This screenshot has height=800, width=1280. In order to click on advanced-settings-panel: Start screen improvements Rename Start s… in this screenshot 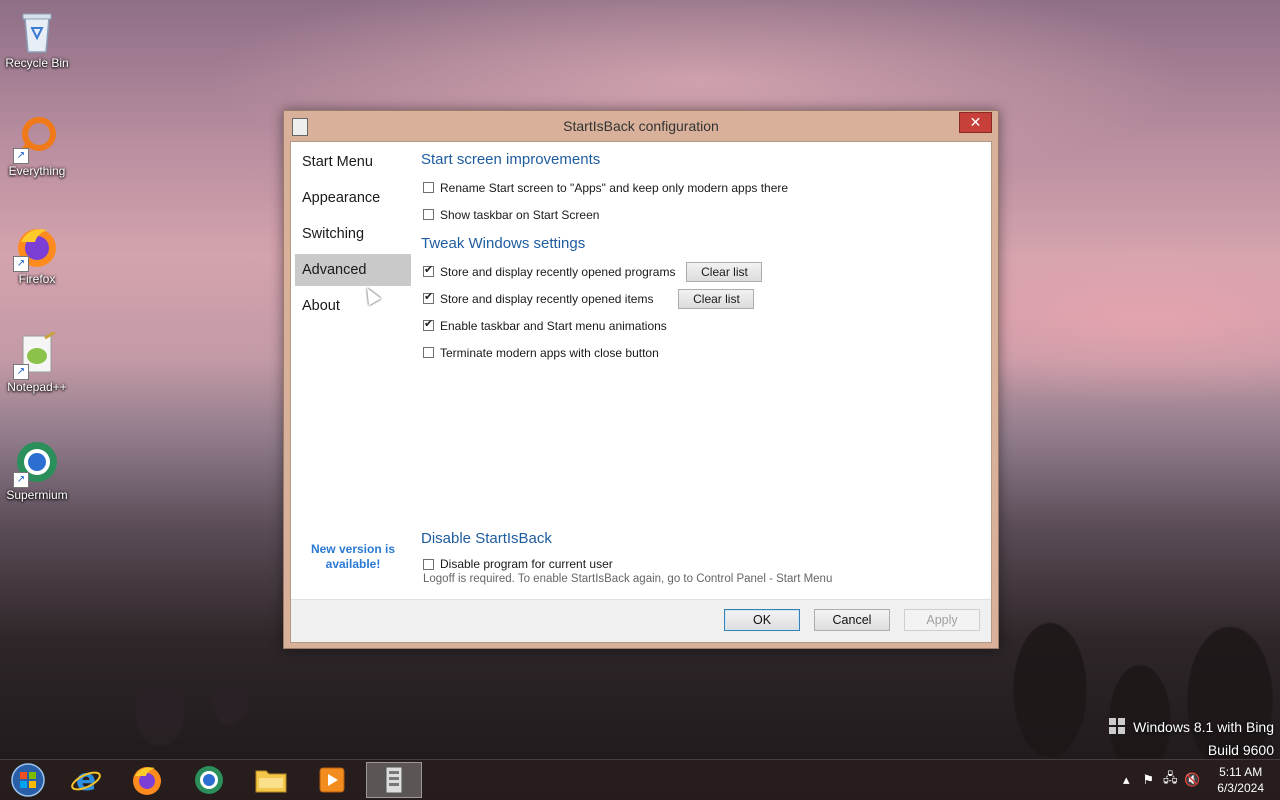, I will do `click(703, 257)`.